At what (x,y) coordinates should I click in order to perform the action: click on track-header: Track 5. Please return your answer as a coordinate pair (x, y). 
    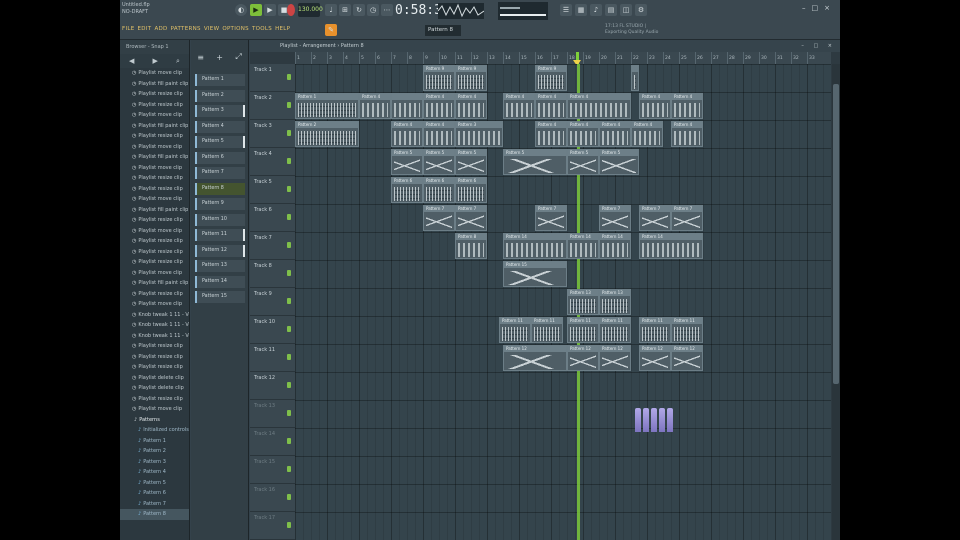
    Looking at the image, I should click on (272, 190).